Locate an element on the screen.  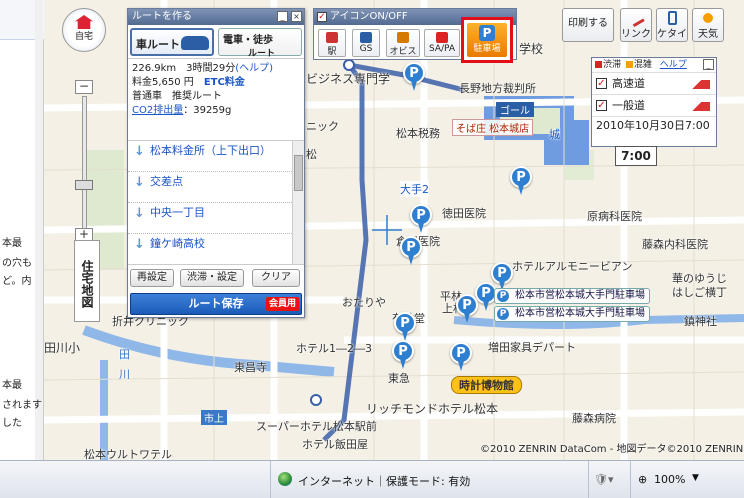
route-step: ↓ 中央一丁目 is located at coordinates (216, 218).